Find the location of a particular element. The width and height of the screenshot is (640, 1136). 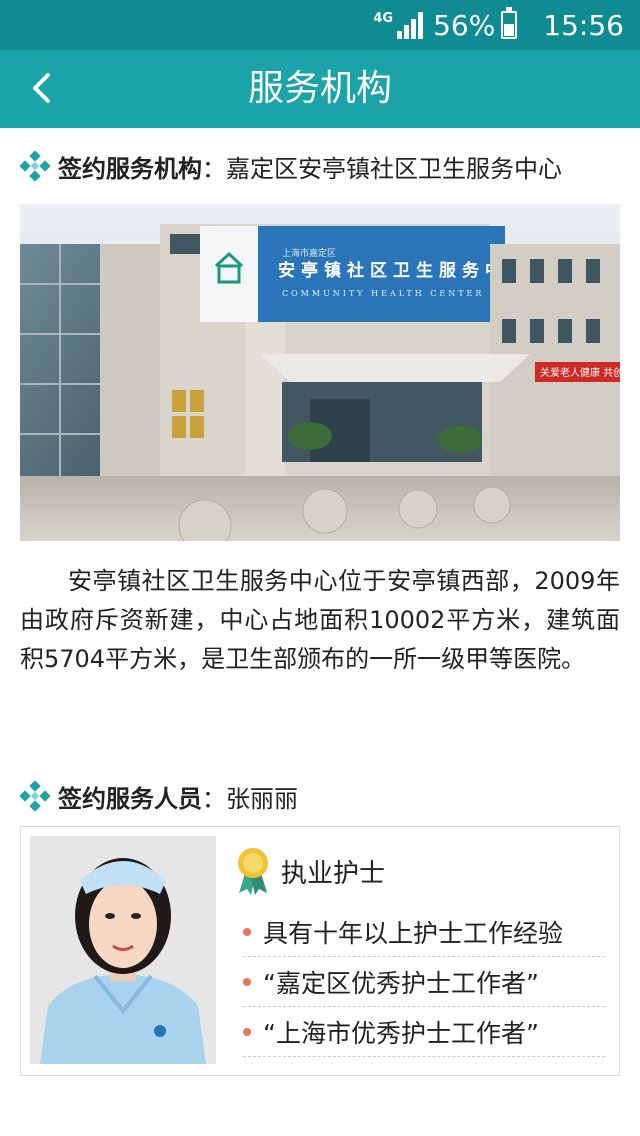

institution-label: 签约服务机构 is located at coordinates (130, 168).